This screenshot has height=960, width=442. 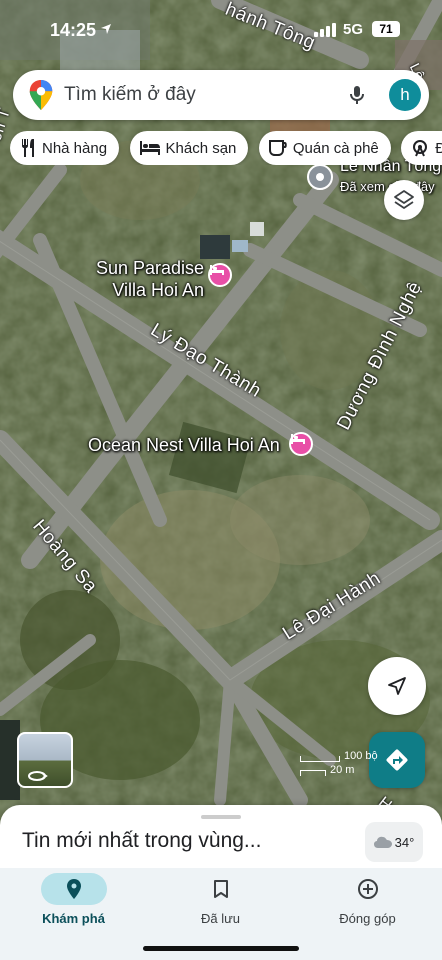 What do you see at coordinates (313, 773) in the screenshot?
I see `scale-bar-bottom` at bounding box center [313, 773].